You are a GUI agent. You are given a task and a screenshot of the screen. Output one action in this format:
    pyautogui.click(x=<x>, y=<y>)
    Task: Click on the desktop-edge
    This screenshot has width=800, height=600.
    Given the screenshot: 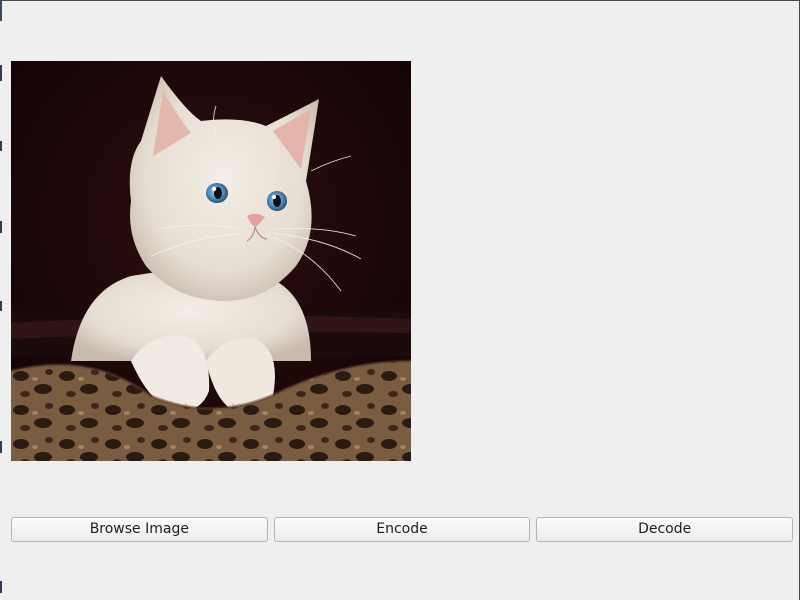 What is the action you would take?
    pyautogui.click(x=1, y=300)
    